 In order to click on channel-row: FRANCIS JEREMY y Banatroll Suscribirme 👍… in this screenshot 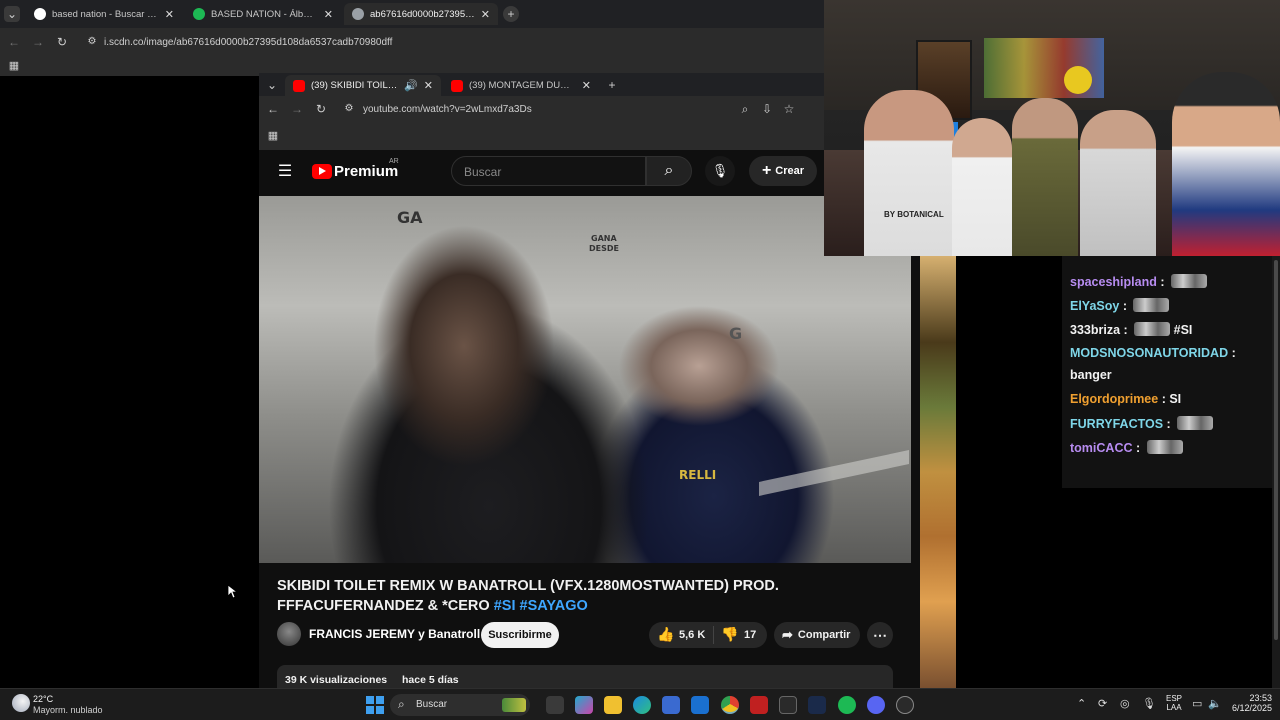, I will do `click(597, 635)`.